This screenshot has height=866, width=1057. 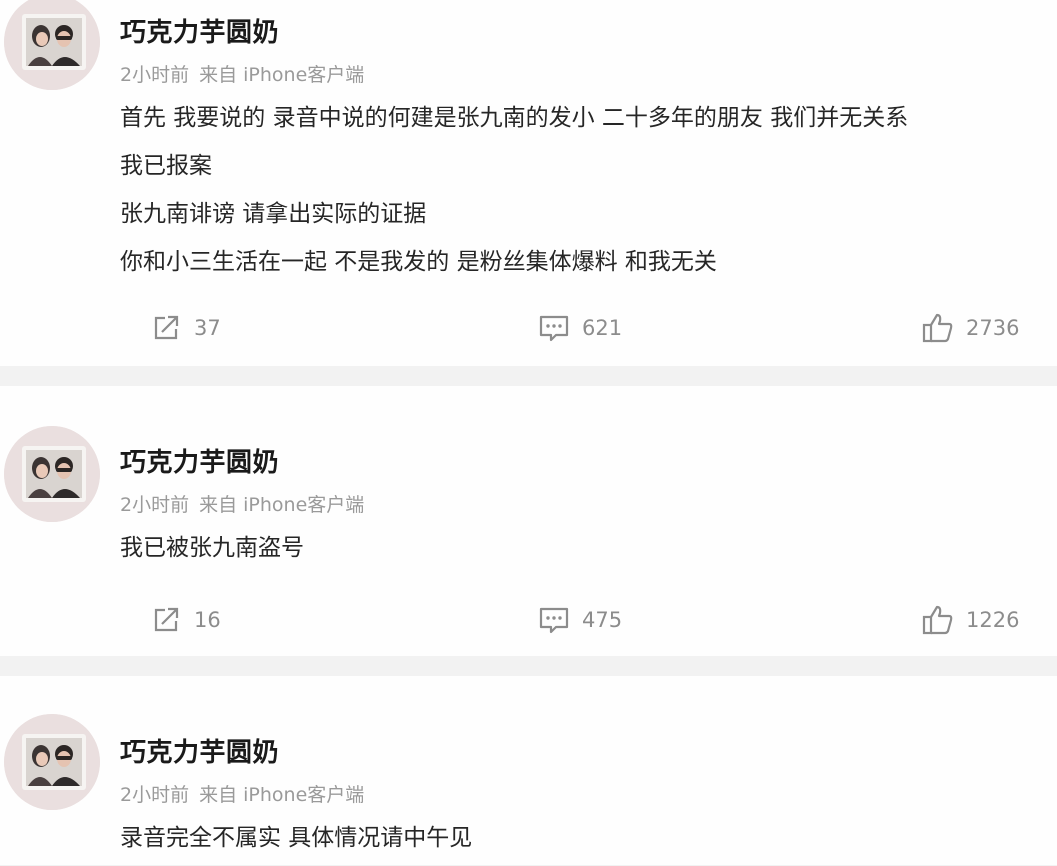 What do you see at coordinates (579, 620) in the screenshot?
I see `comment-button: 475` at bounding box center [579, 620].